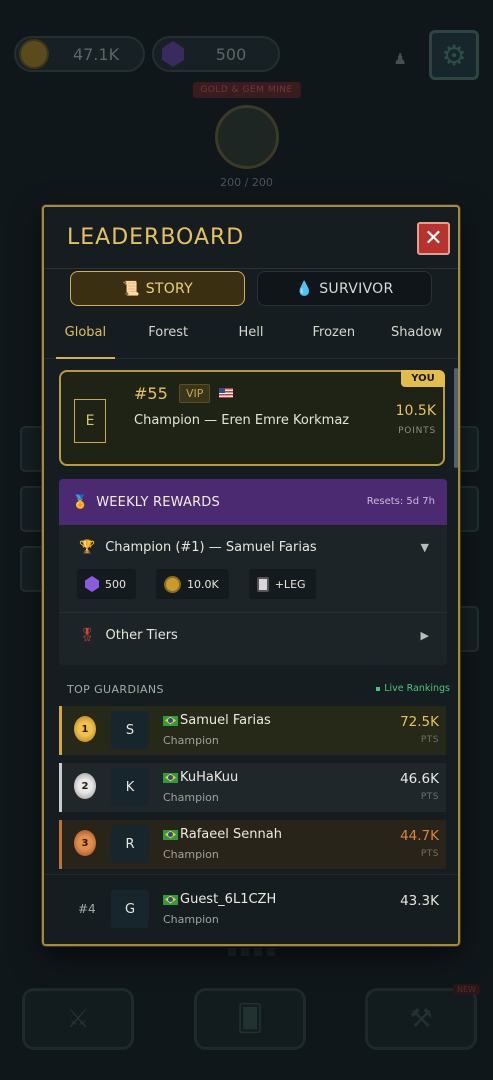  Describe the element at coordinates (115, 584) in the screenshot. I see `reward-gems-amount: 500` at that location.